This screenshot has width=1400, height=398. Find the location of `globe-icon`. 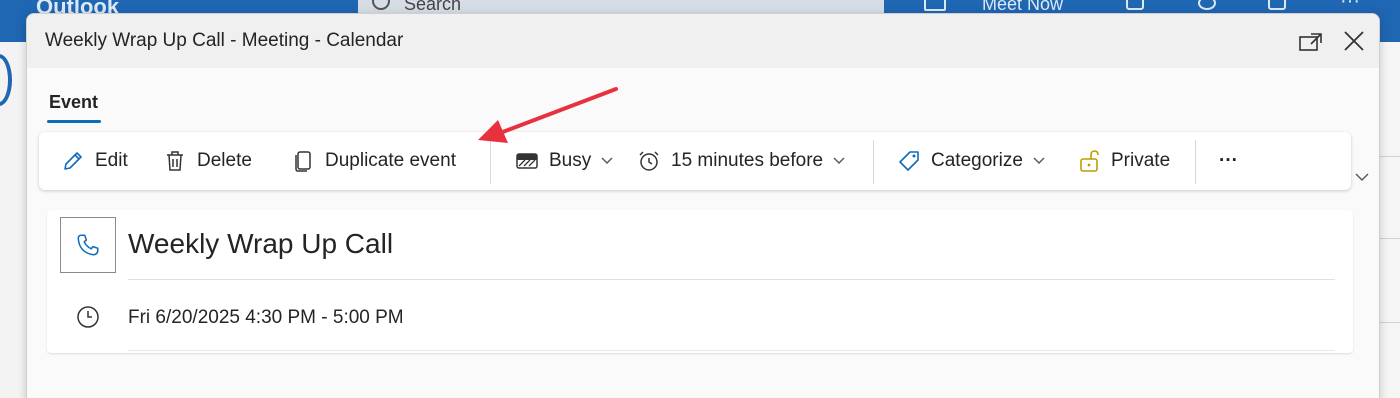

globe-icon is located at coordinates (1207, 5).